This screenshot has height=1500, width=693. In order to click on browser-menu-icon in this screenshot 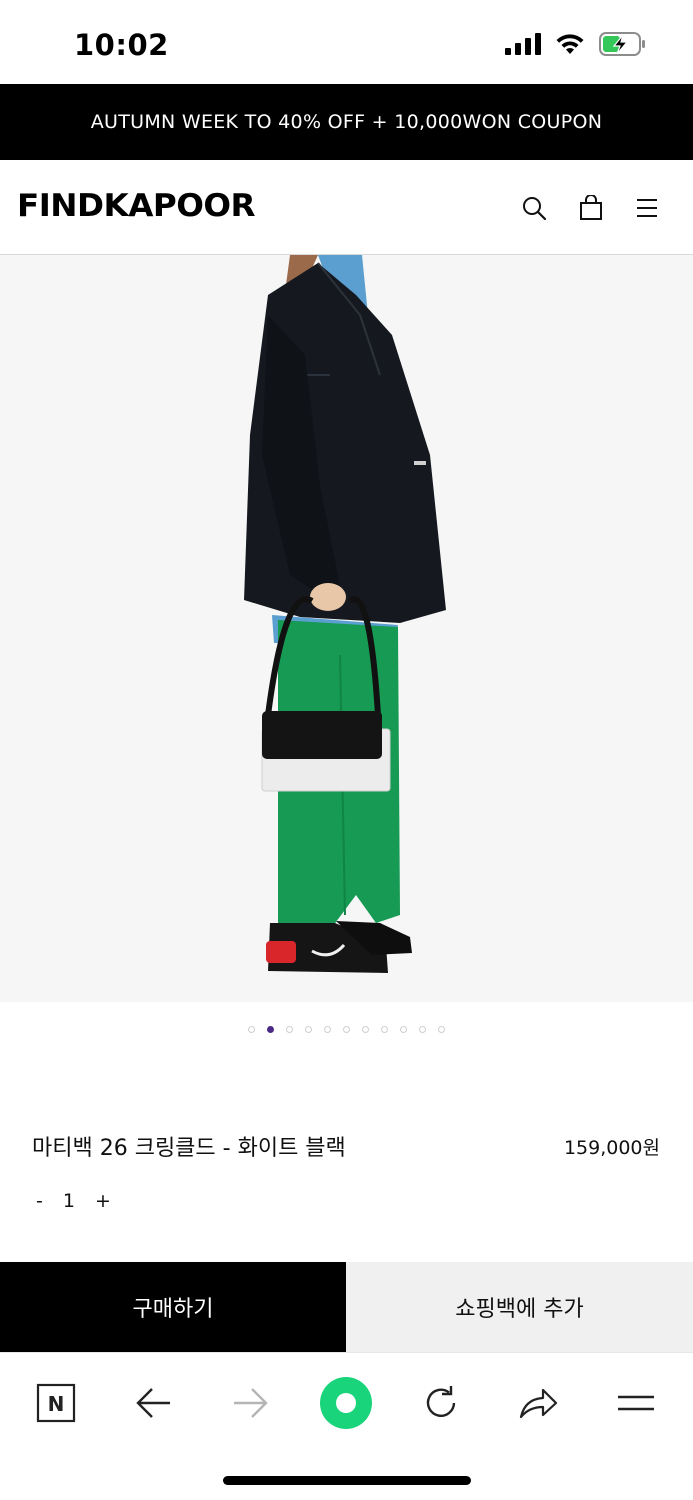, I will do `click(636, 1403)`.